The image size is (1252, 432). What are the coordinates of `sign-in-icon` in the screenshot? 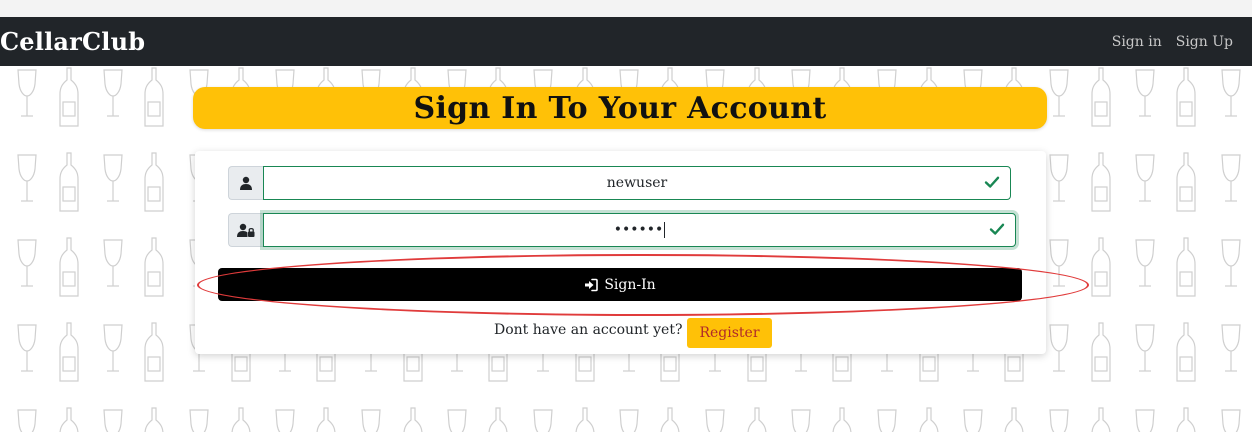 It's located at (592, 284).